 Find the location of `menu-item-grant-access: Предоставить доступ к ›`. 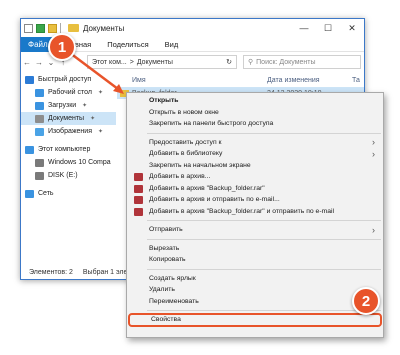

menu-item-grant-access: Предоставить доступ к › is located at coordinates (255, 143).